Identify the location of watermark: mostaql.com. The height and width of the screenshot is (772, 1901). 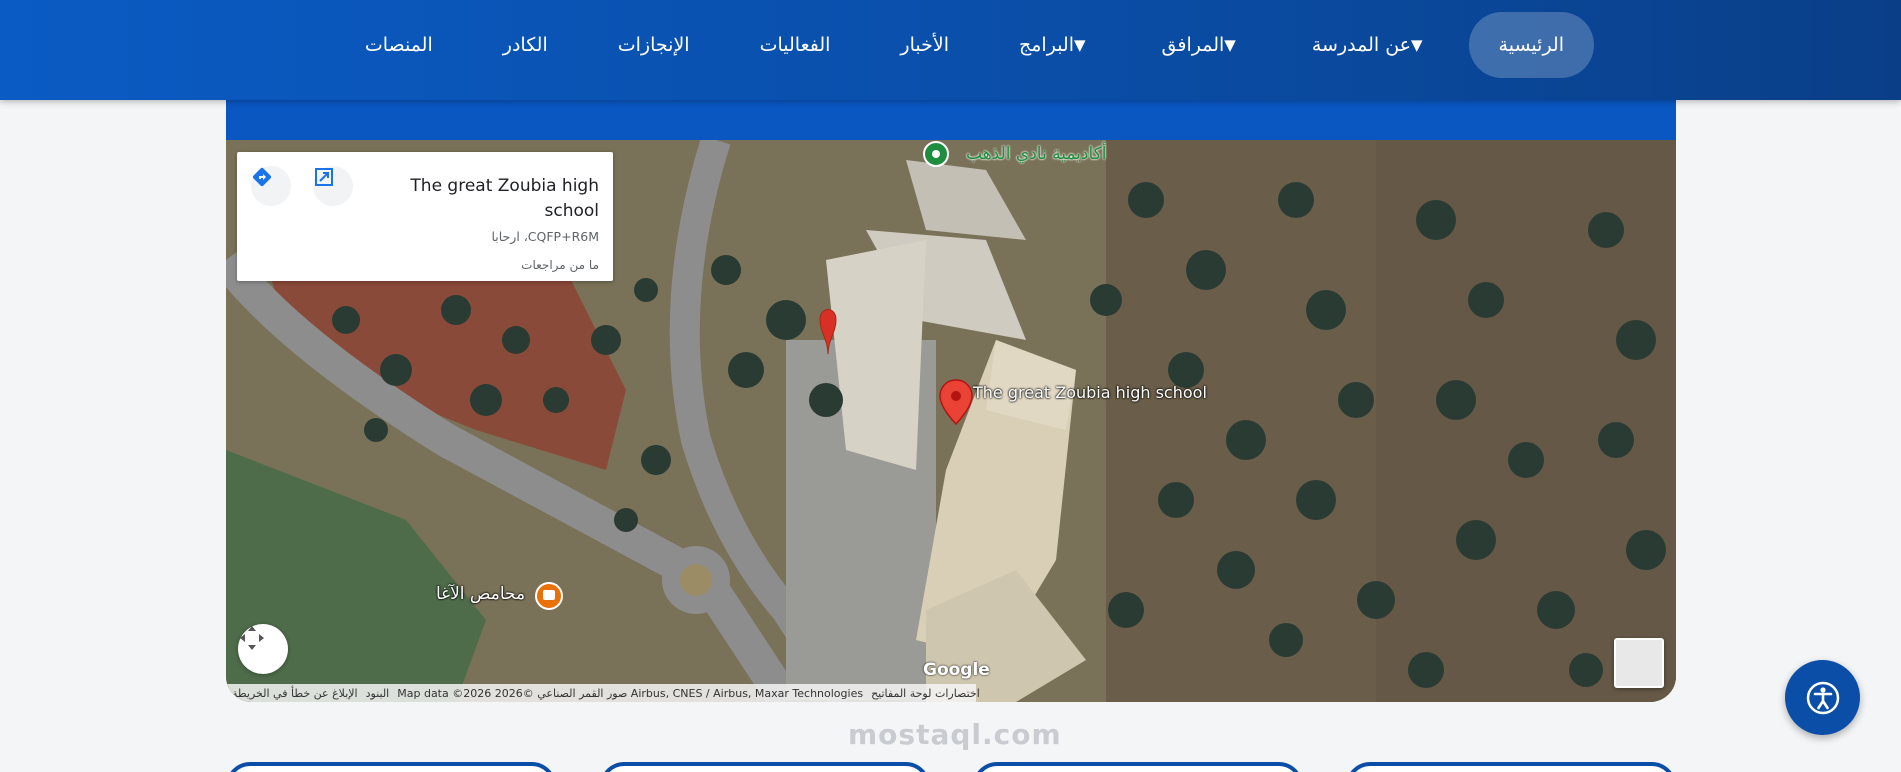
(955, 734).